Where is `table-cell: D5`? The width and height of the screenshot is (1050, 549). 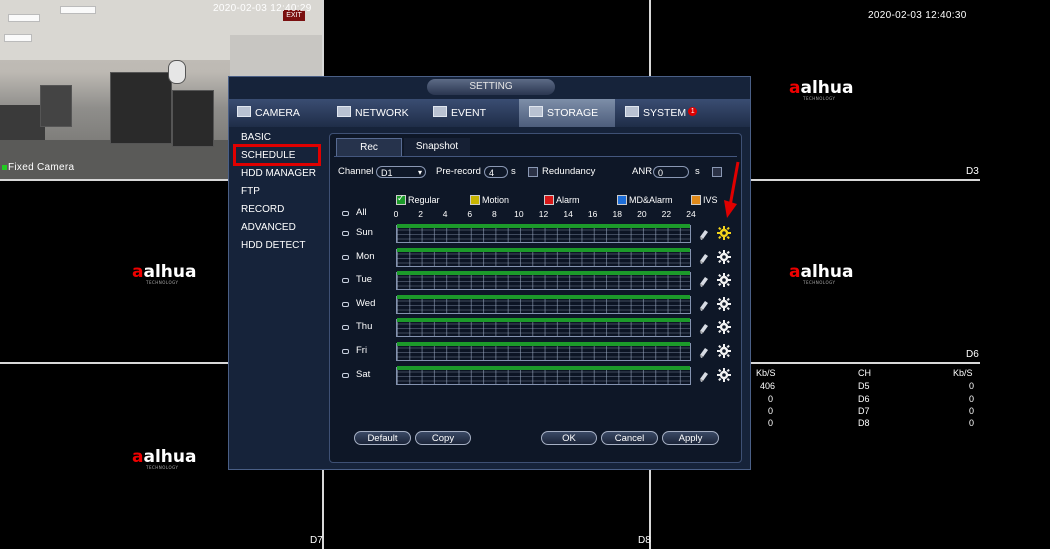 table-cell: D5 is located at coordinates (864, 386).